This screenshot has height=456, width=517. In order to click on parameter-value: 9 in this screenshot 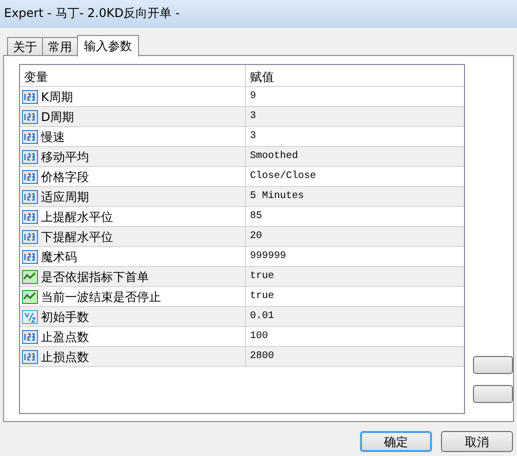, I will do `click(355, 96)`.